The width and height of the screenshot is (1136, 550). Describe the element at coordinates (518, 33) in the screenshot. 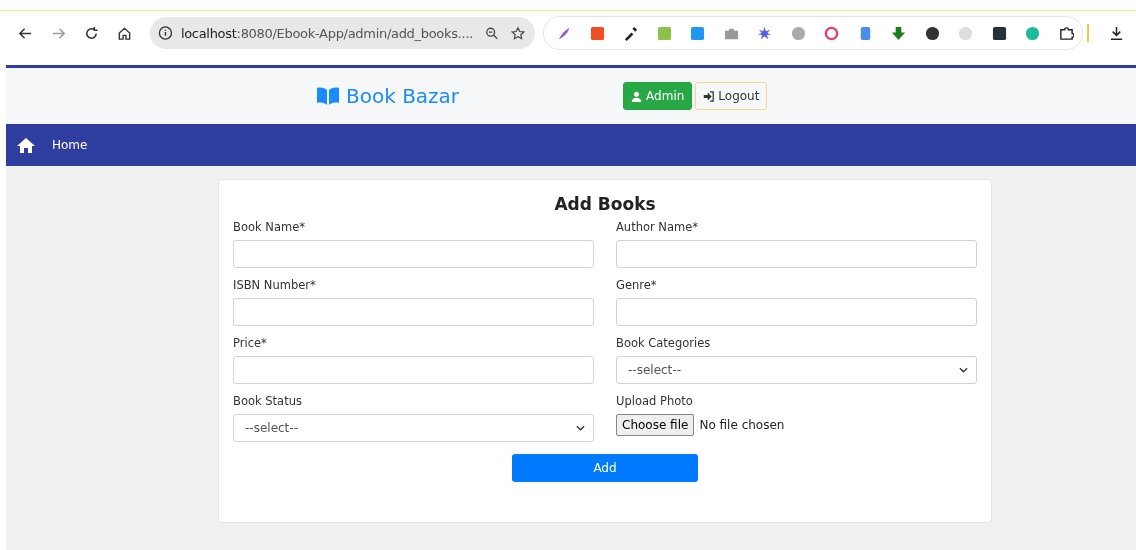

I see `star-icon` at that location.